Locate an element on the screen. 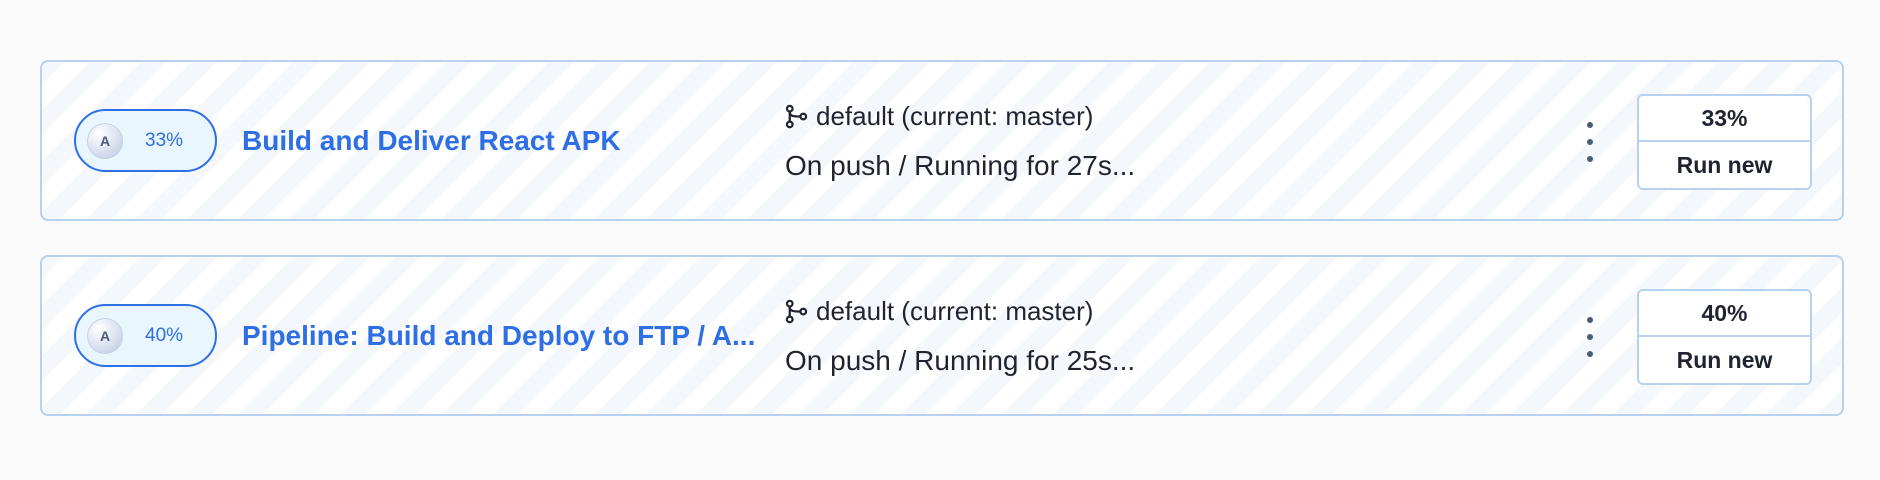  progress-percent: 33% is located at coordinates (164, 140).